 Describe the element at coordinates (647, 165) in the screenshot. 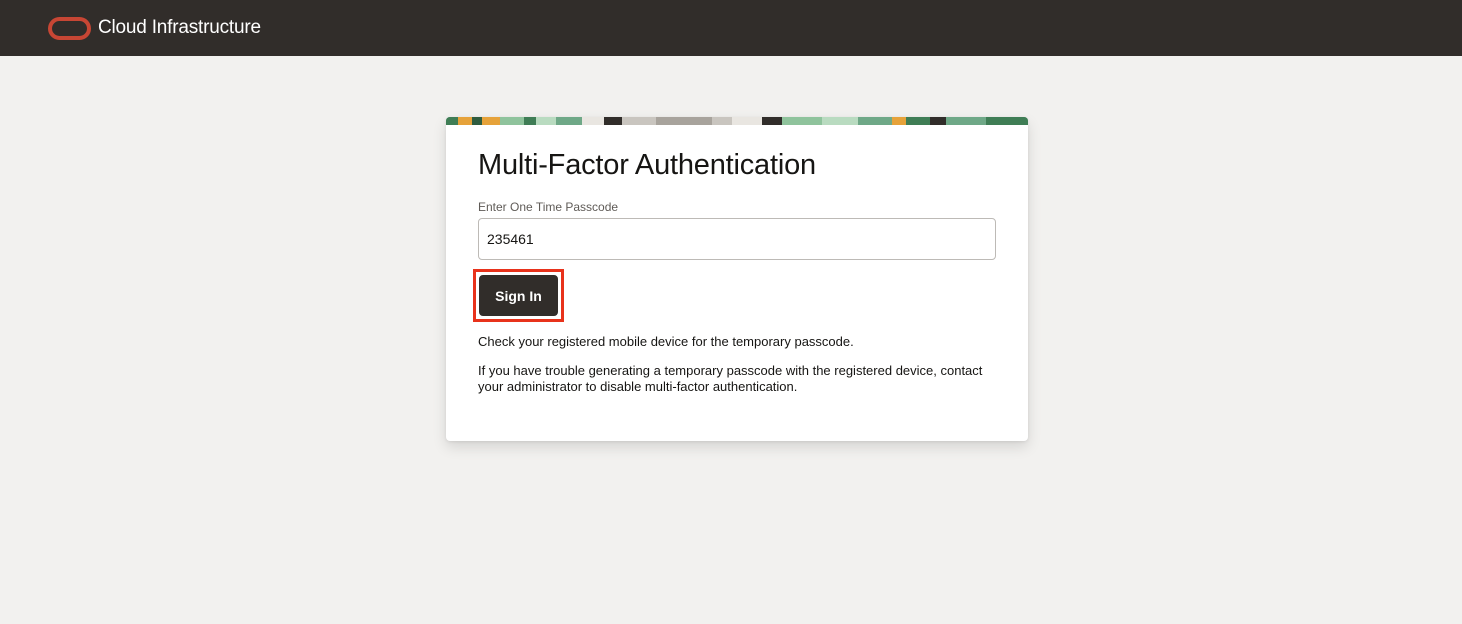

I see `page-title: Multi-Factor Authentication` at that location.